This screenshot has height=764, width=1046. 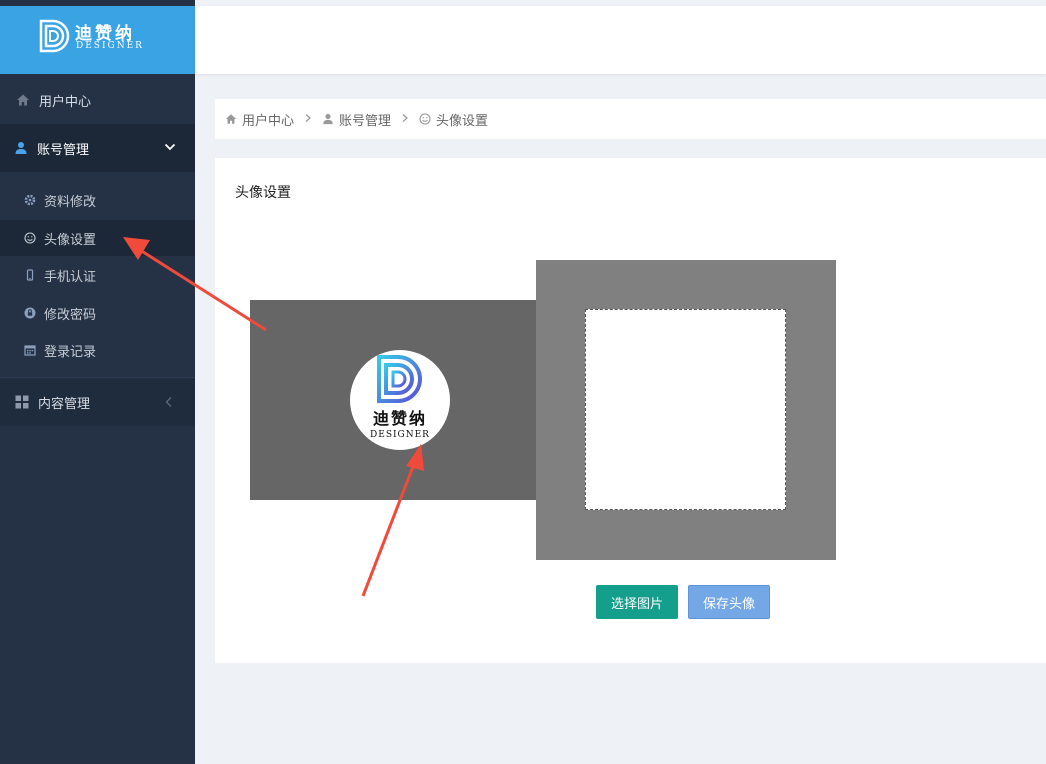 I want to click on mobile-icon, so click(x=30, y=275).